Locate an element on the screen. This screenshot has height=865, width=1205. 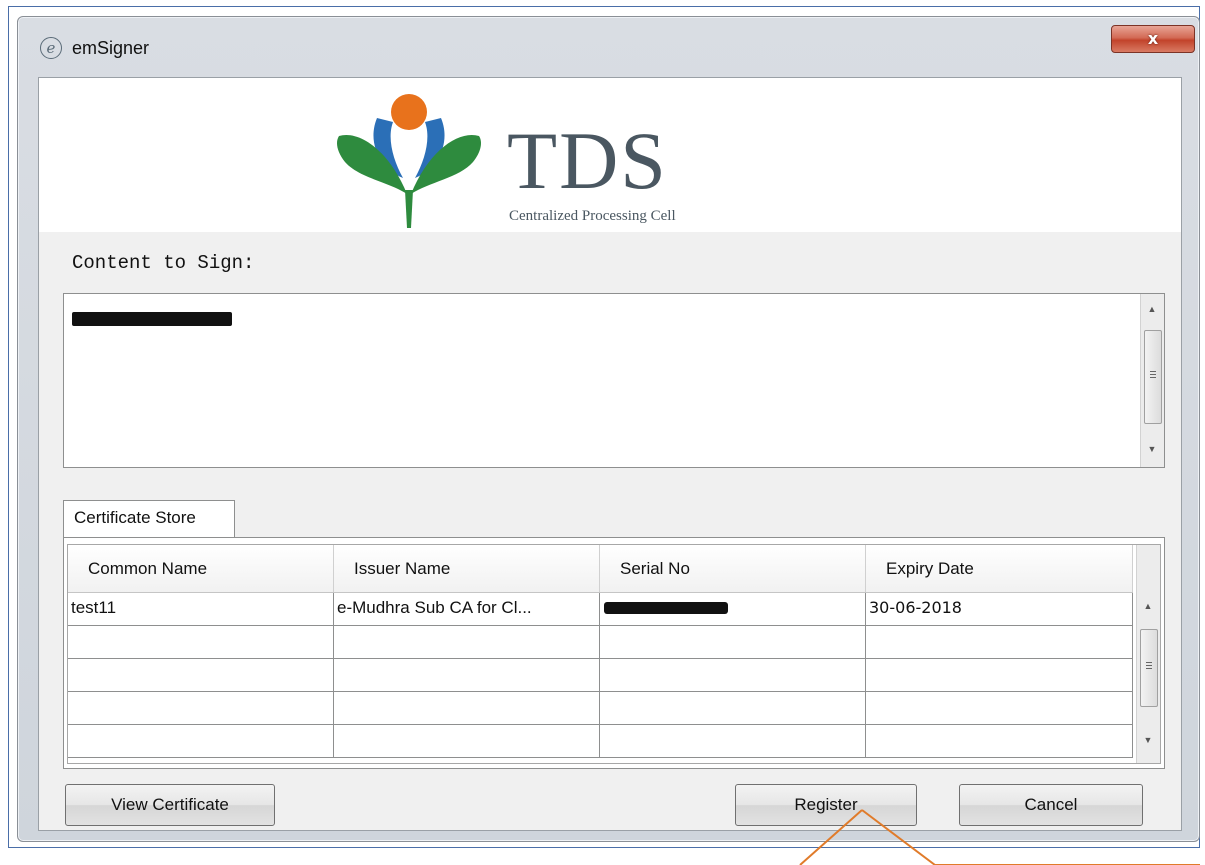
logo-subtitle: Centralized Processing Cell is located at coordinates (592, 216).